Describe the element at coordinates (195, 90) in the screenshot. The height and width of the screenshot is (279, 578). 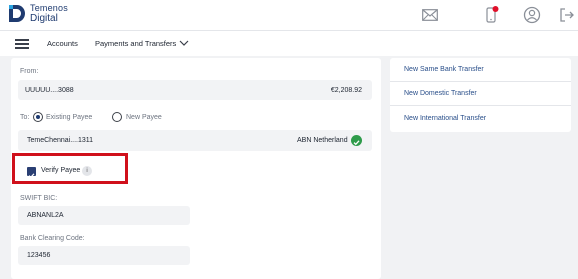
I see `from-account-select: UUUUU....3088 €2,208.92` at that location.